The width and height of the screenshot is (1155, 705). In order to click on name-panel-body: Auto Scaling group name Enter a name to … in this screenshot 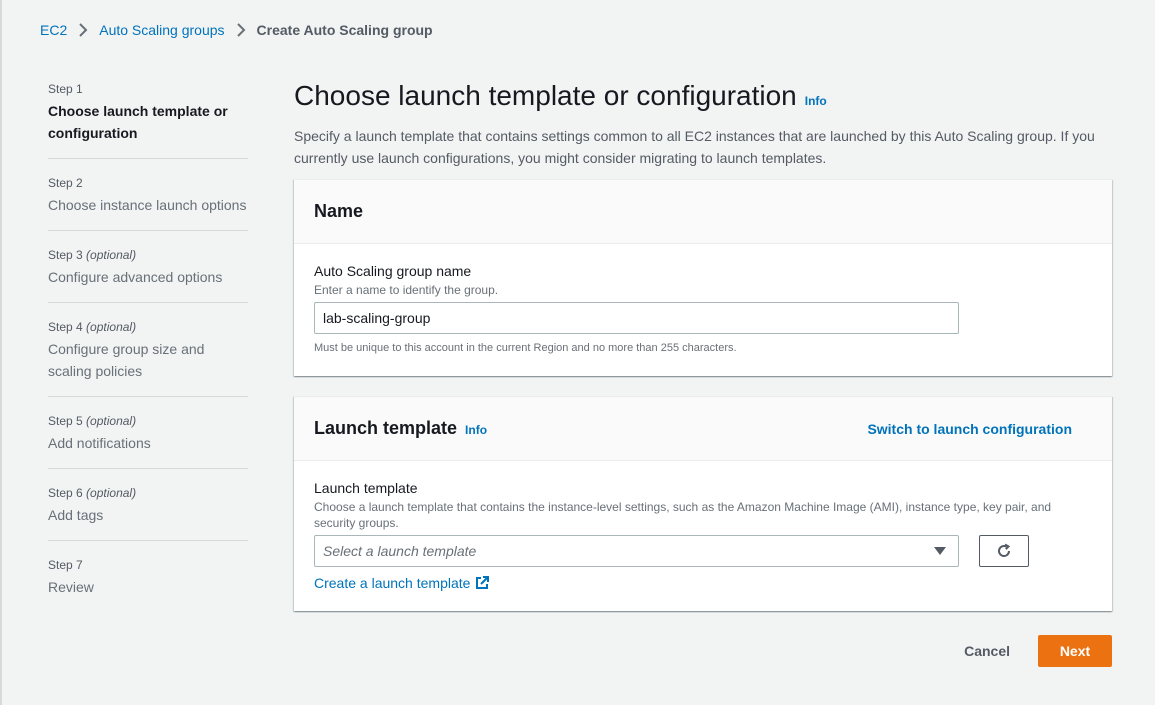, I will do `click(703, 310)`.